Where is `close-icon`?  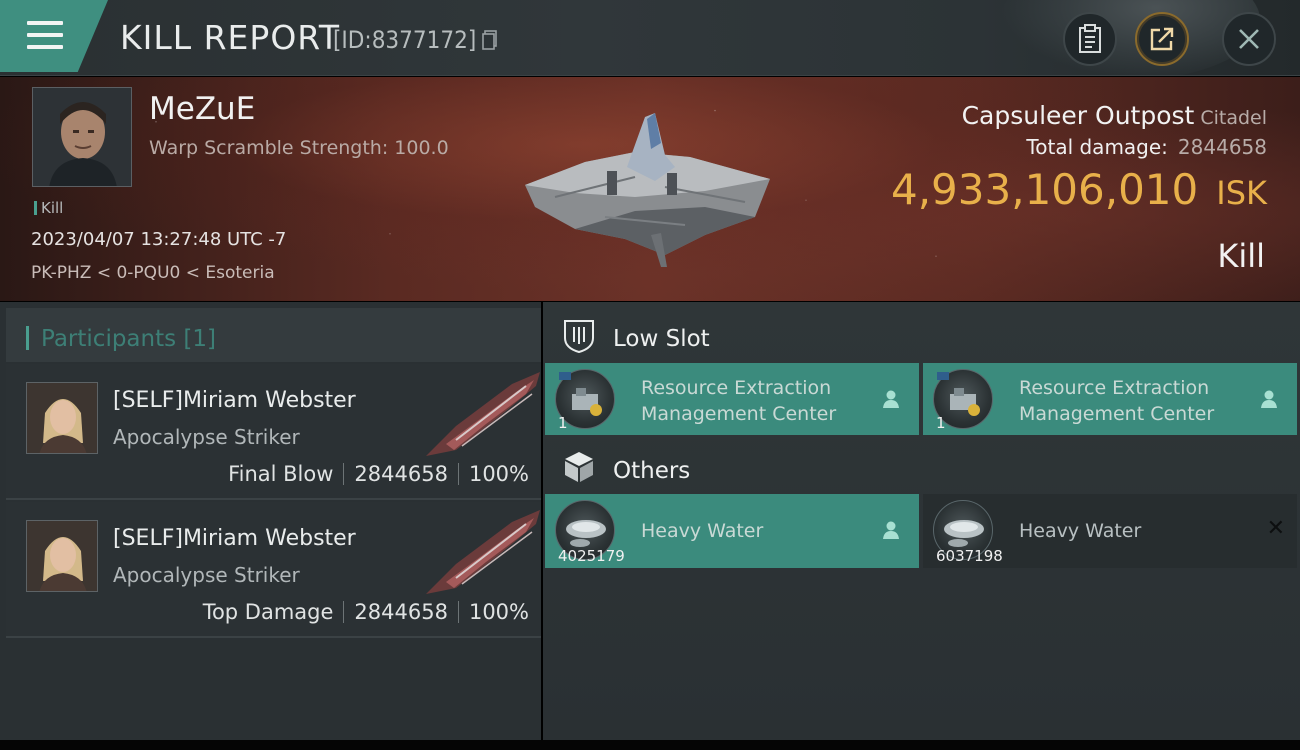 close-icon is located at coordinates (1249, 39).